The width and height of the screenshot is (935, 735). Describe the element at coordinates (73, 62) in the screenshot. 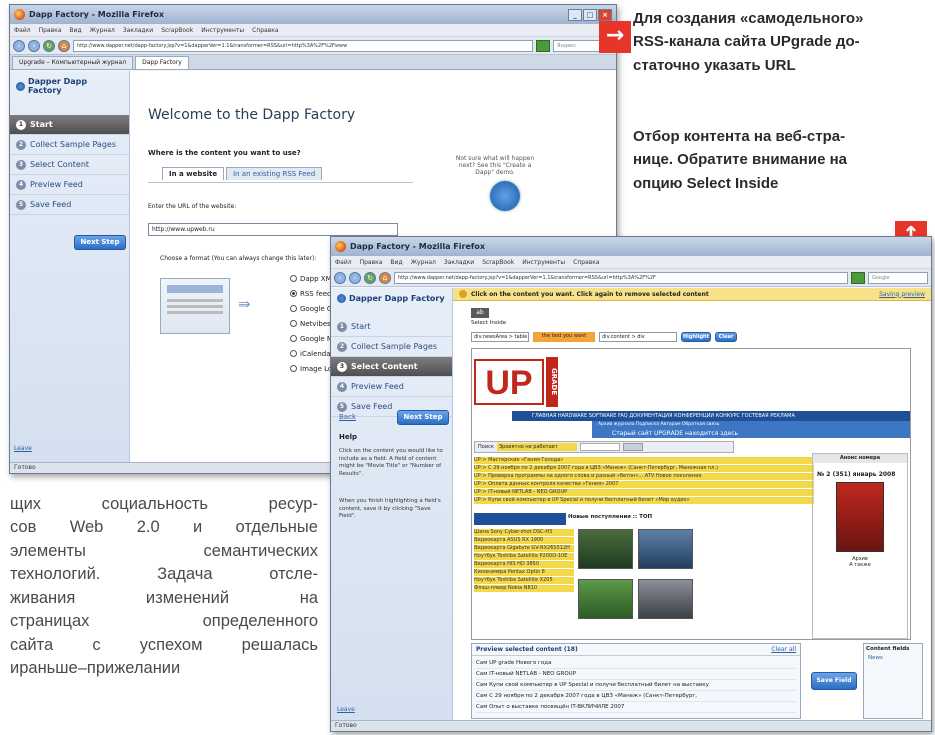

I see `tab-upgrade: Upgrade – Компьютерный журнал` at that location.